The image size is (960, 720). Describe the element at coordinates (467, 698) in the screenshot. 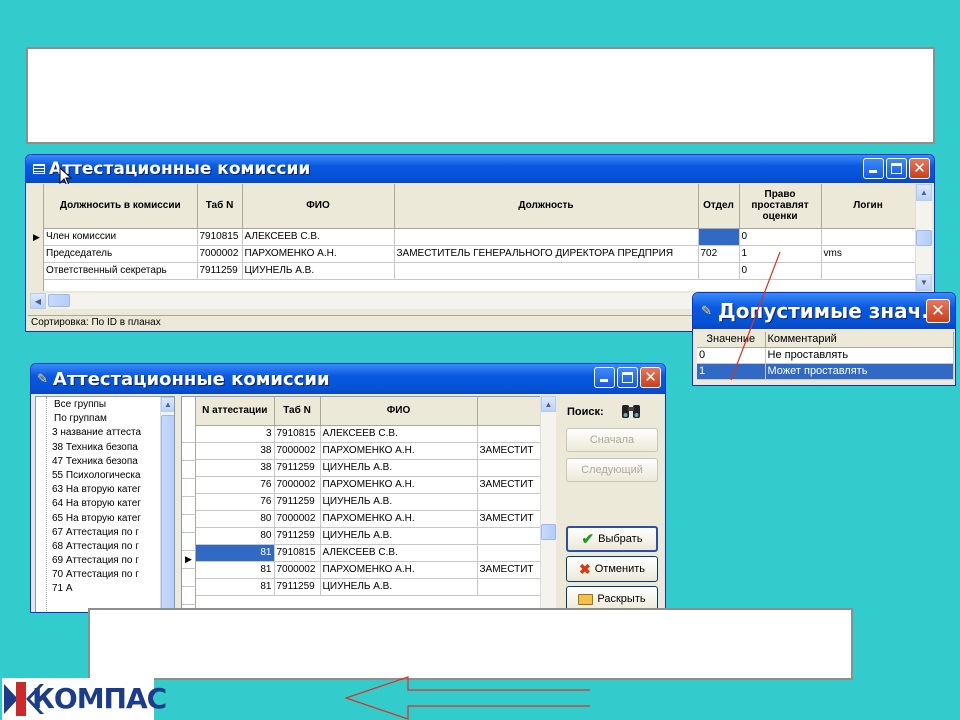

I see `annotation-arrow-left` at that location.